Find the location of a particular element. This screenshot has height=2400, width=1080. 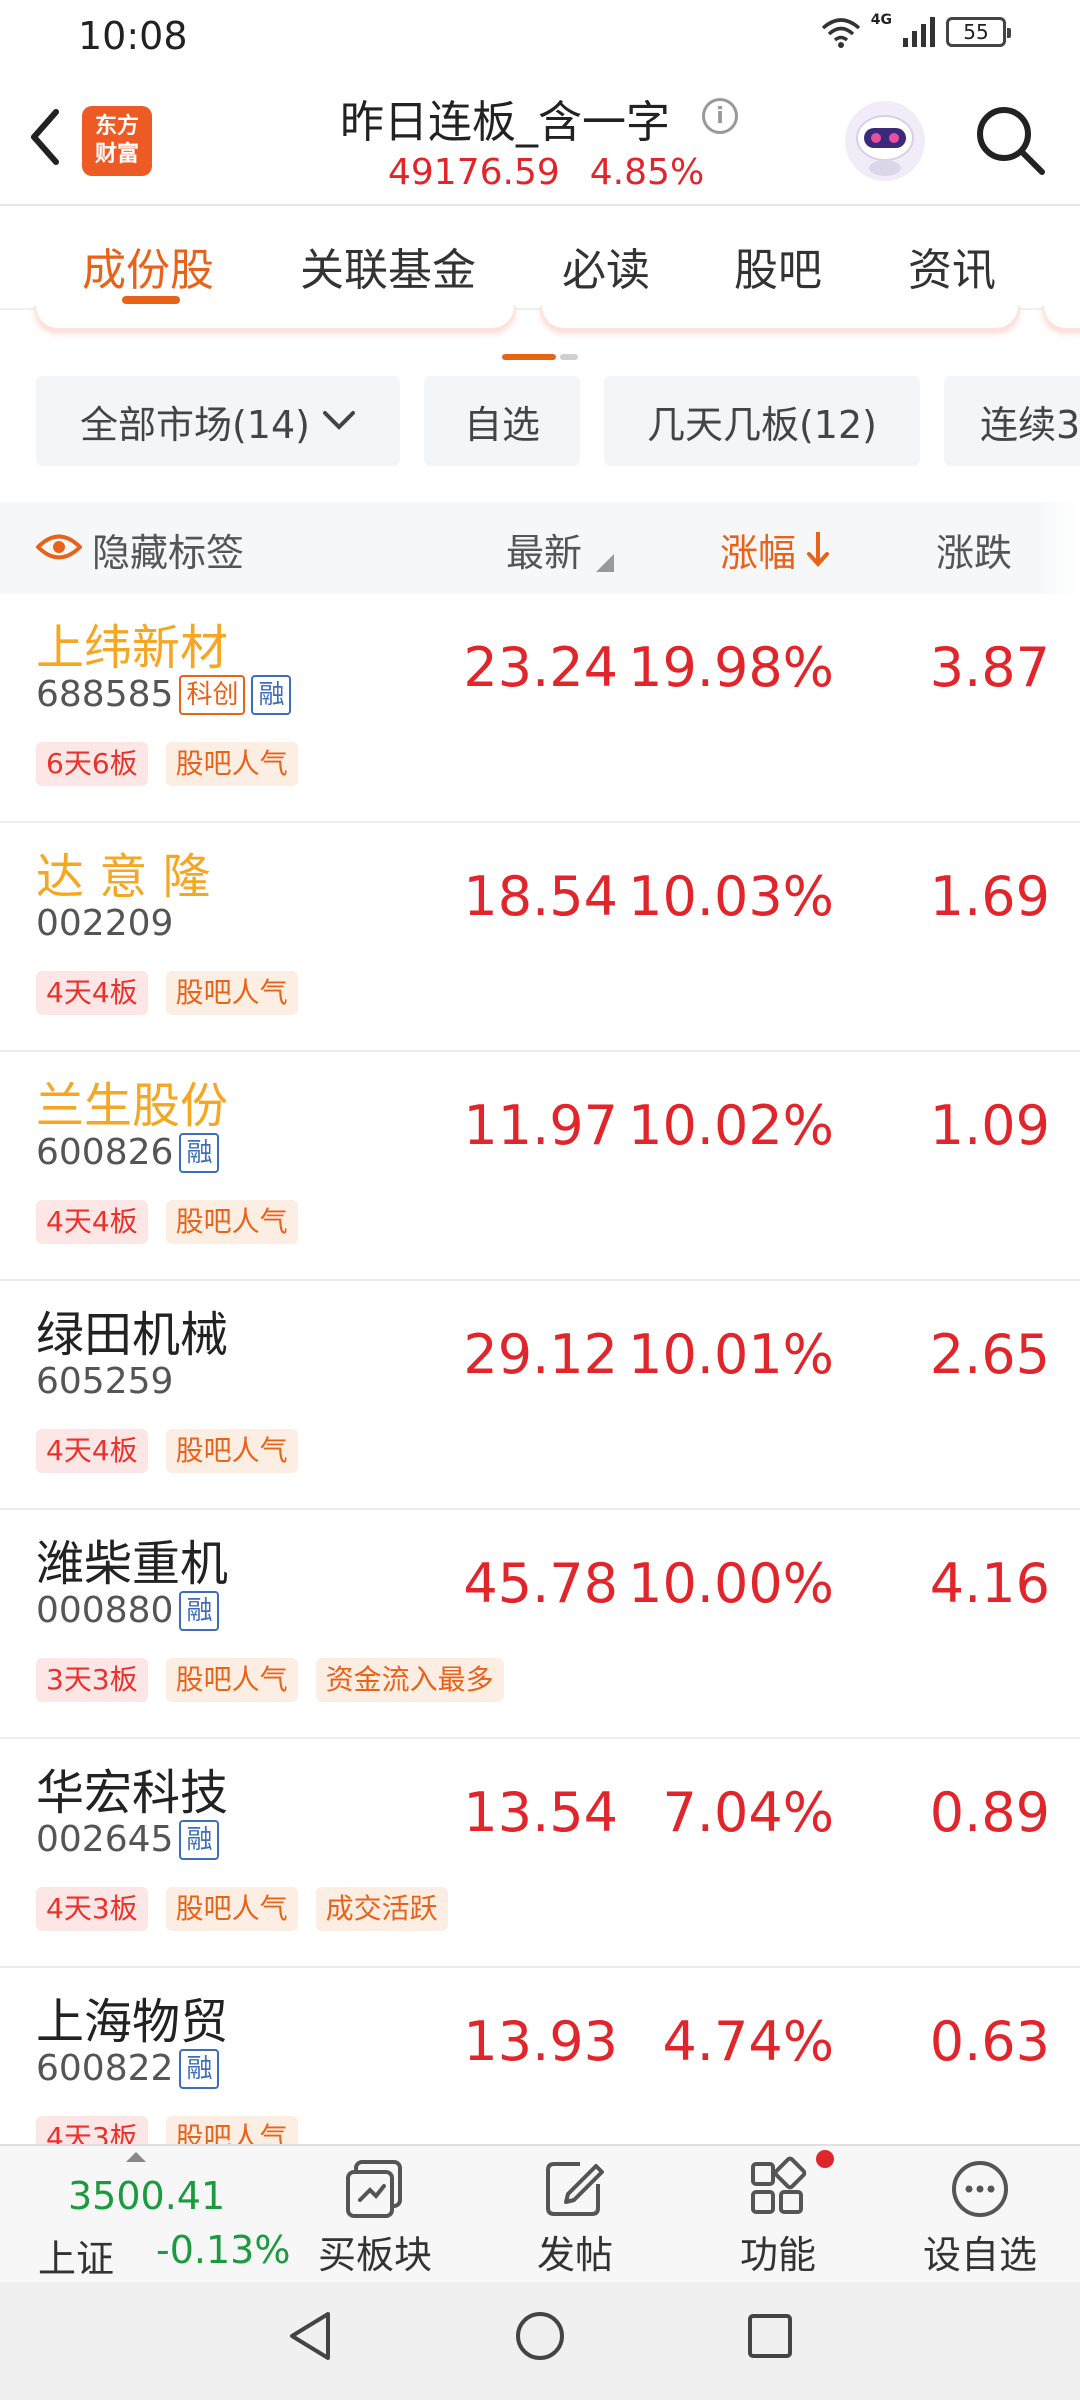

stock-code: 600826 is located at coordinates (105, 1152).